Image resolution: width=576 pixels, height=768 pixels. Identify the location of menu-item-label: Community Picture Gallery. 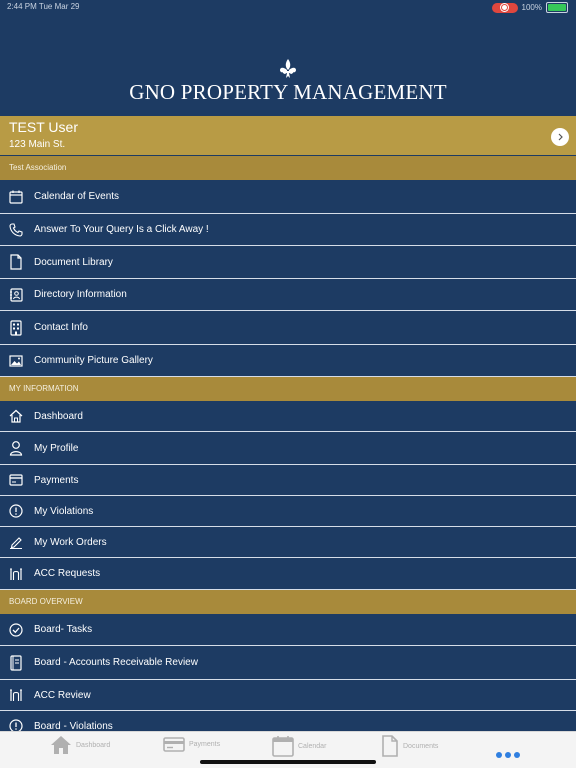
(93, 360).